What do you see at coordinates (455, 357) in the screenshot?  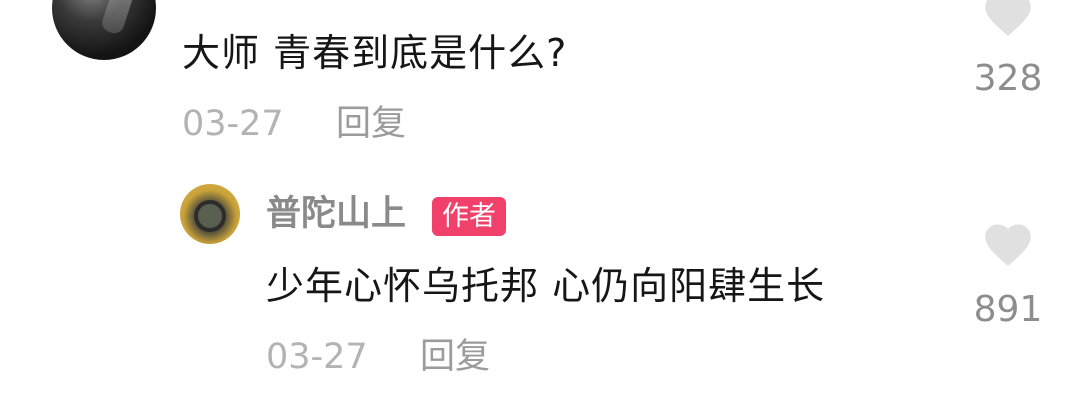 I see `reply-reply-button: 回复` at bounding box center [455, 357].